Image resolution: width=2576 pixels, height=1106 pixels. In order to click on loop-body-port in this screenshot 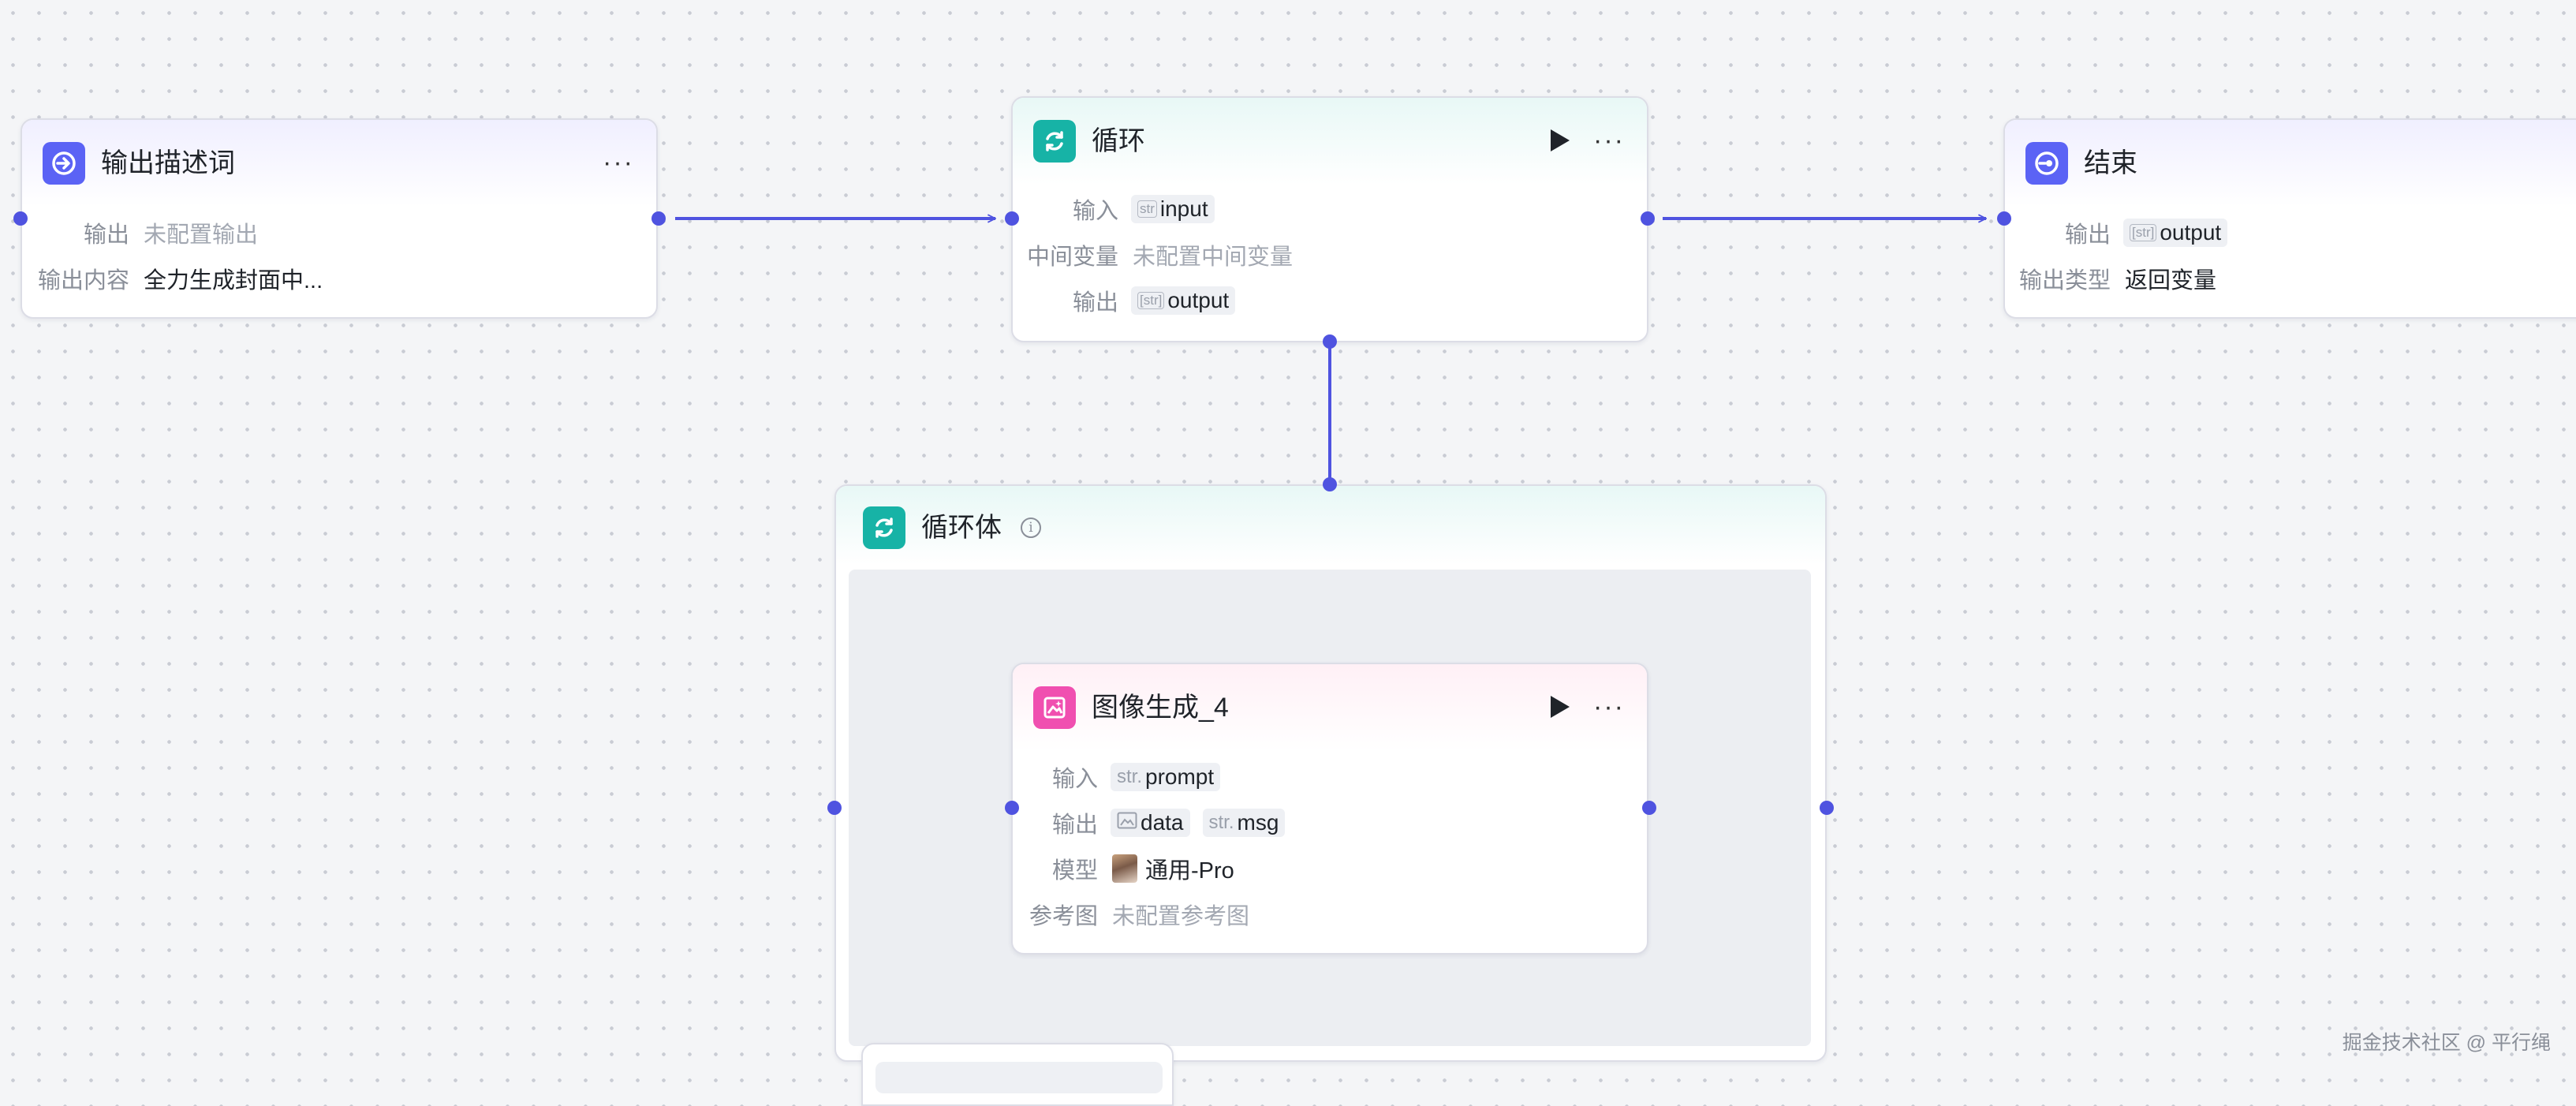, I will do `click(1330, 341)`.